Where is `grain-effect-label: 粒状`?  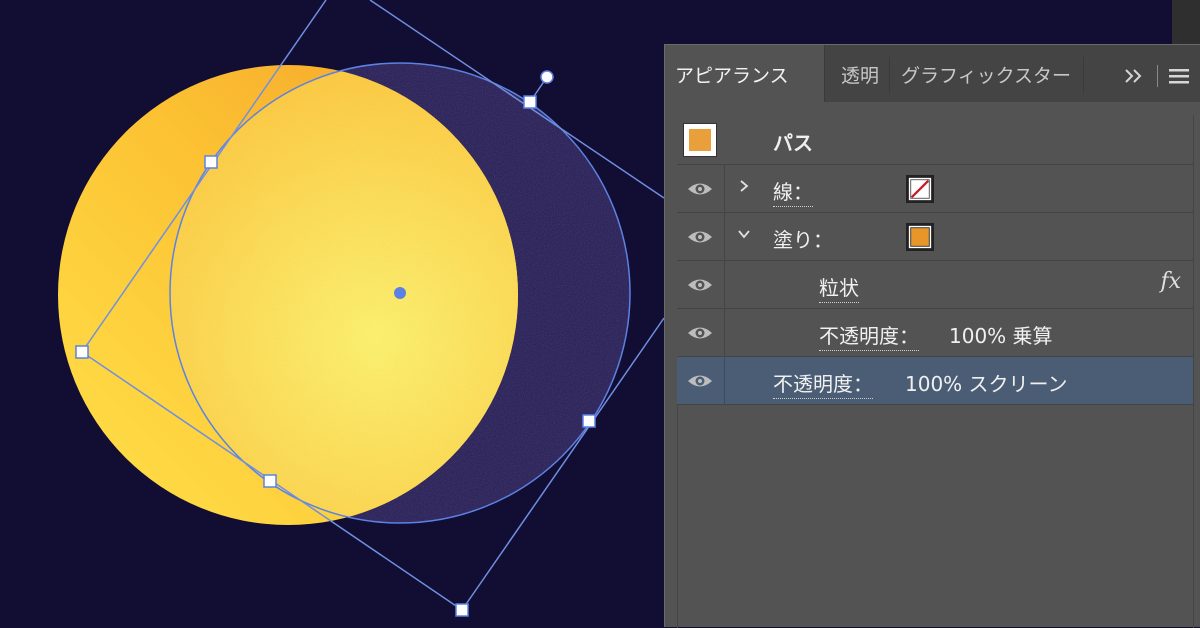
grain-effect-label: 粒状 is located at coordinates (839, 287).